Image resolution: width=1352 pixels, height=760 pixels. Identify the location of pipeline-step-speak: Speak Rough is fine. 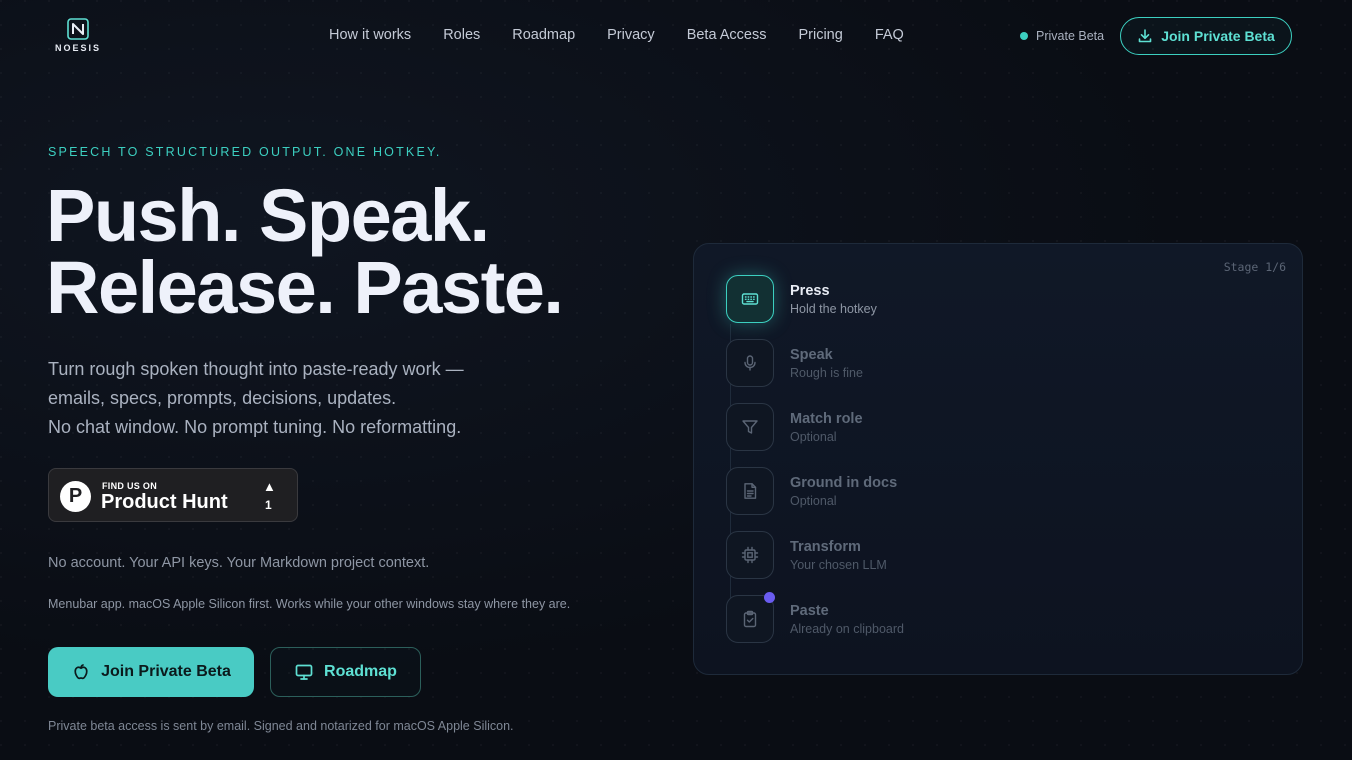
(976, 363).